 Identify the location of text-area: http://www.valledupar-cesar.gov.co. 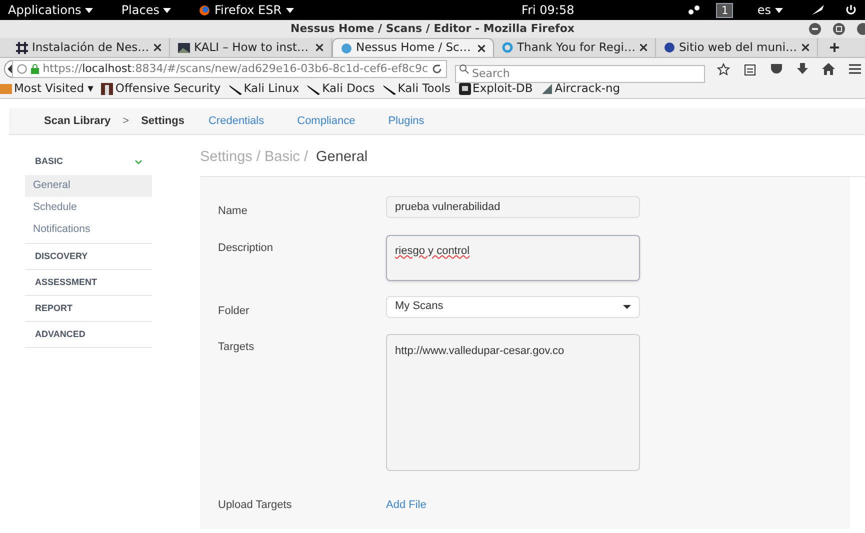
(513, 402).